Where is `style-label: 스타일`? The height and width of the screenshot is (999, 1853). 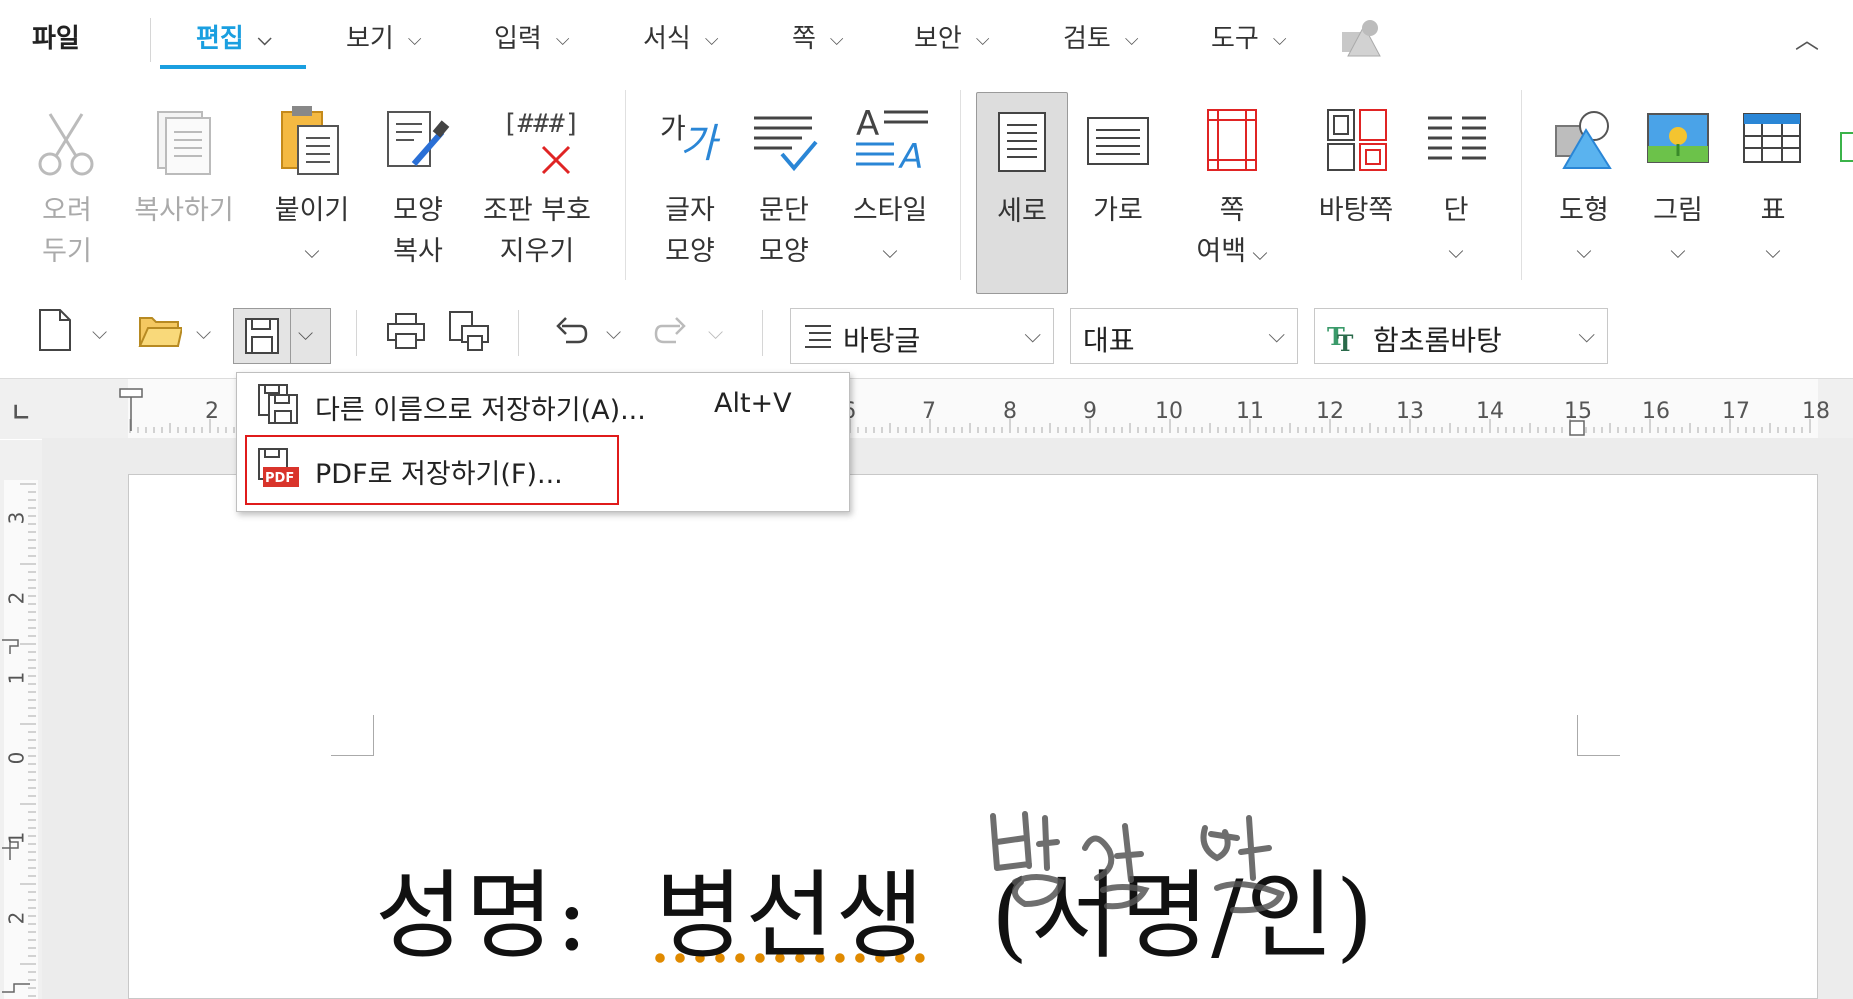
style-label: 스타일 is located at coordinates (890, 210).